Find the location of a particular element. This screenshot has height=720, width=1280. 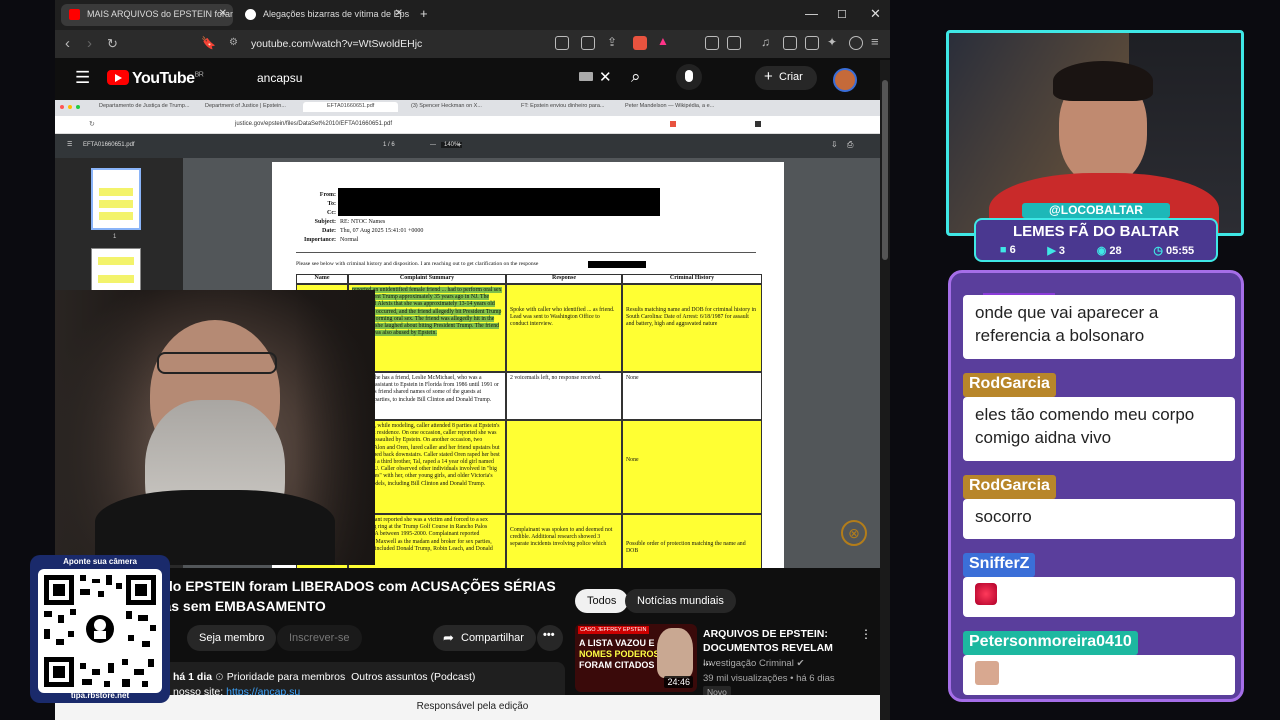

leo-icon: ✦ is located at coordinates (834, 42).